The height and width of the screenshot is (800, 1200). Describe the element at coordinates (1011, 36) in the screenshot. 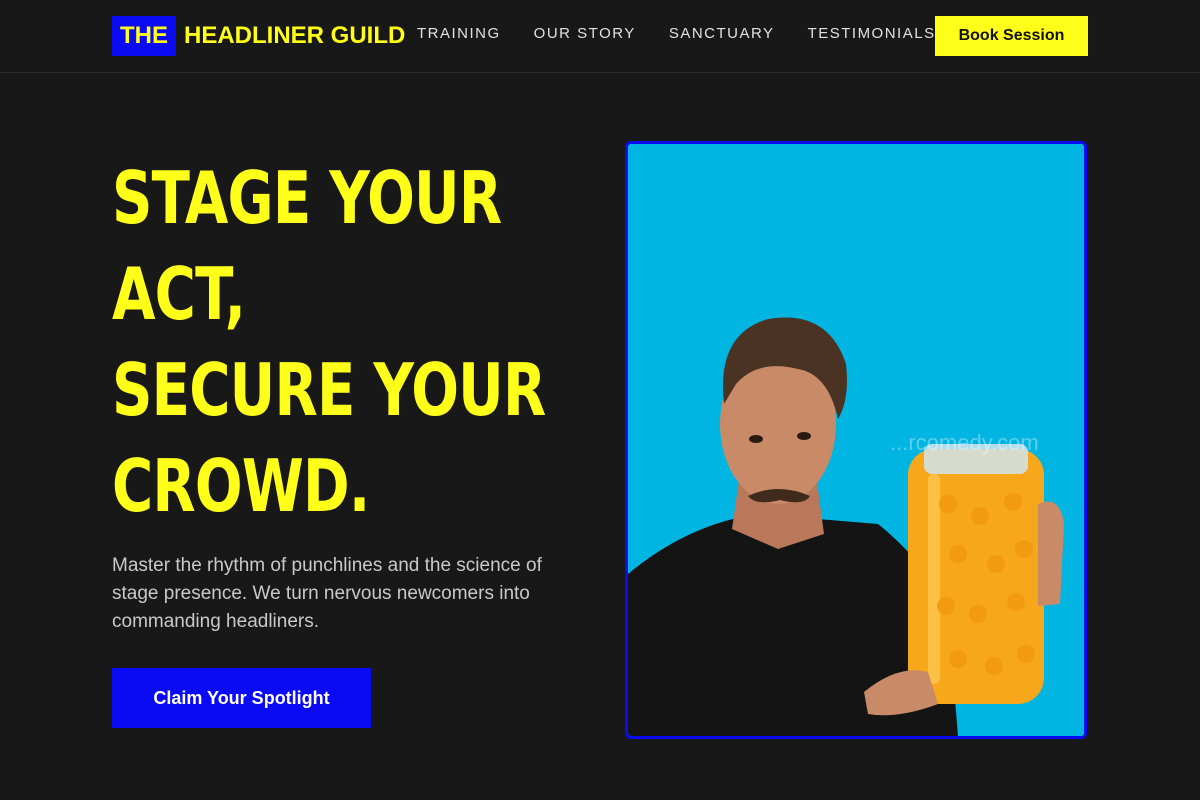

I see `book-session-button: Book Session` at that location.